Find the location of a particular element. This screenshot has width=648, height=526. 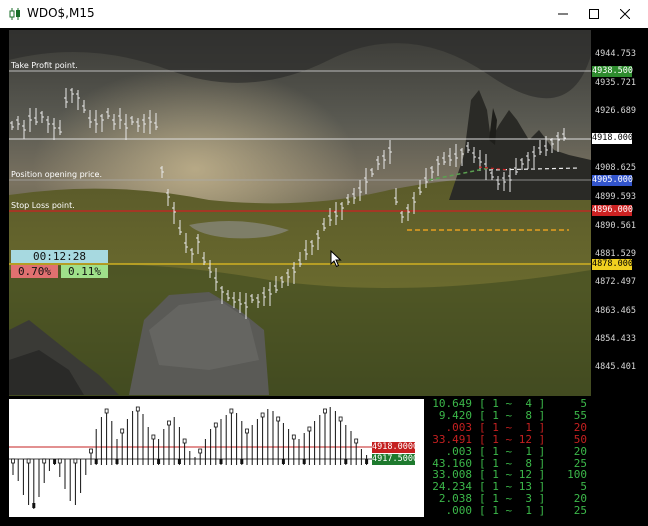

mouse-pointer-icon is located at coordinates (336, 259).